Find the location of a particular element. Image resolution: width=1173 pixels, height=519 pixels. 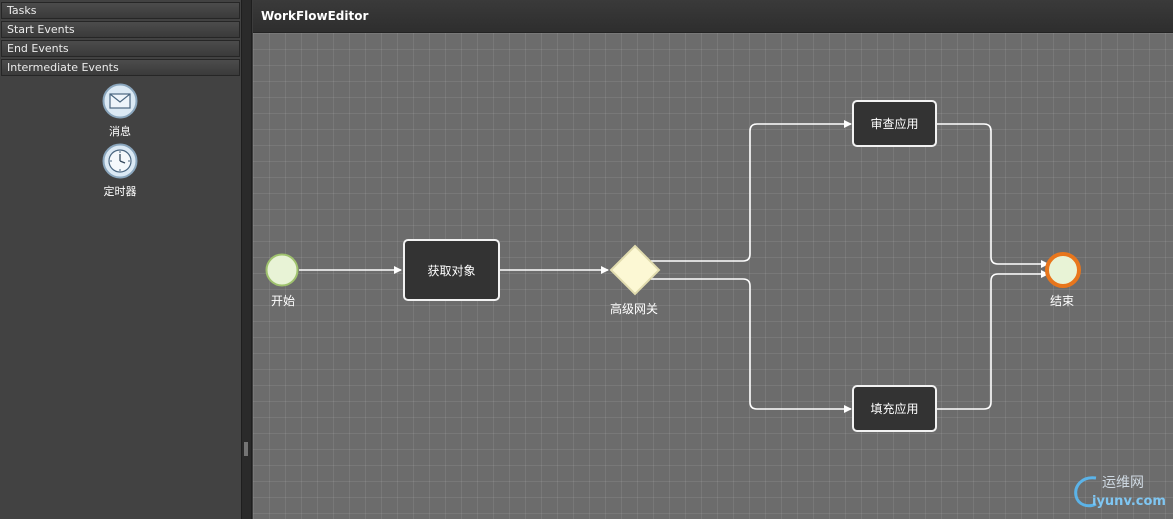

palette-item-label: 消息 is located at coordinates (120, 131).